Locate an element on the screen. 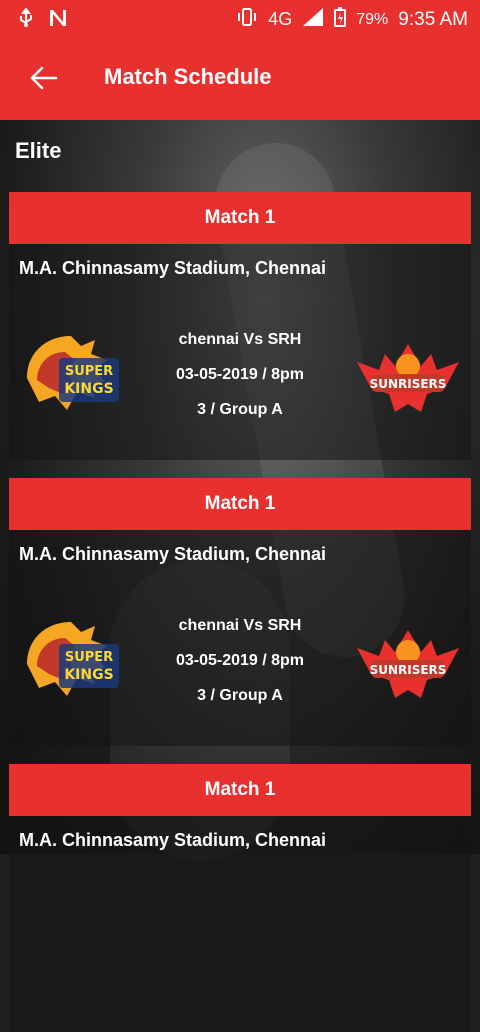 Image resolution: width=480 pixels, height=1032 pixels. battery-percent: 79% is located at coordinates (372, 19).